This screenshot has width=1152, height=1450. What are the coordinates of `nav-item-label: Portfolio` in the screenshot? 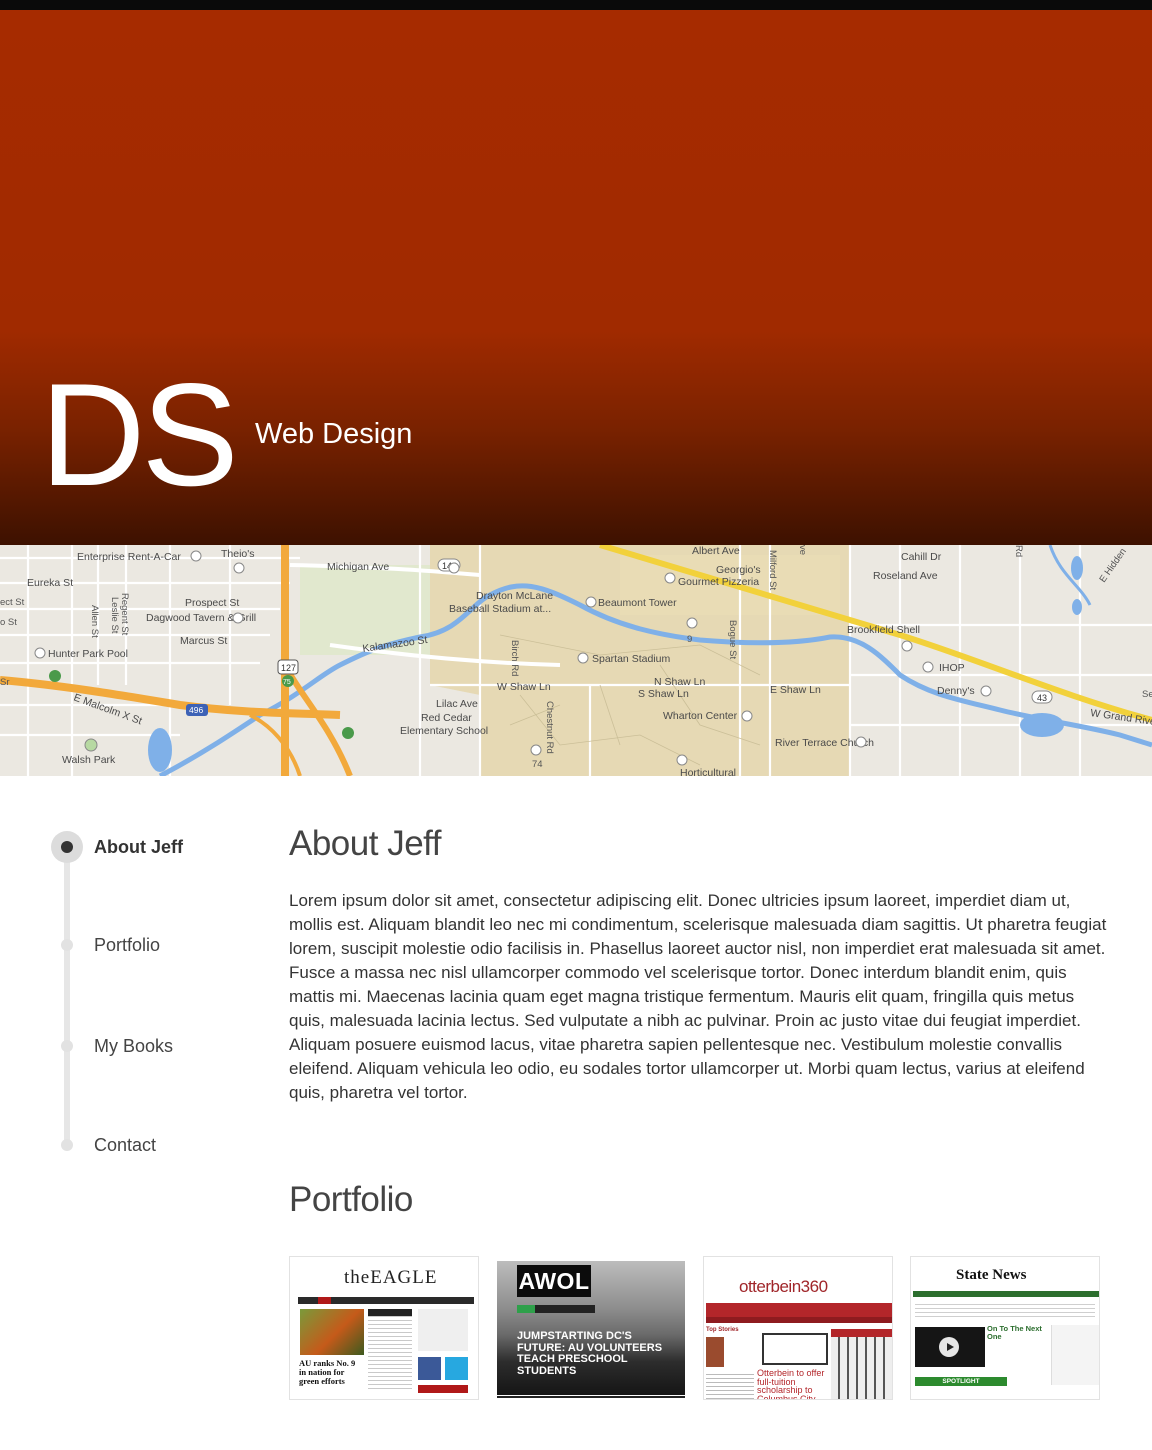 It's located at (127, 945).